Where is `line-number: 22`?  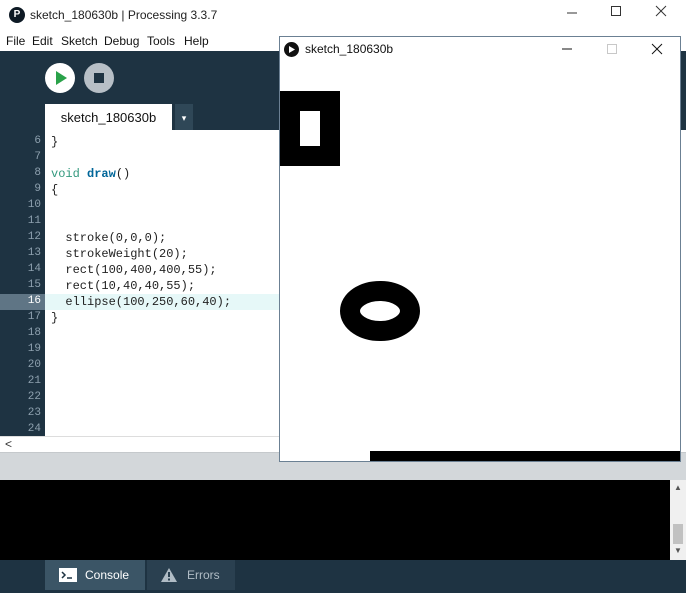
line-number: 22 is located at coordinates (34, 397).